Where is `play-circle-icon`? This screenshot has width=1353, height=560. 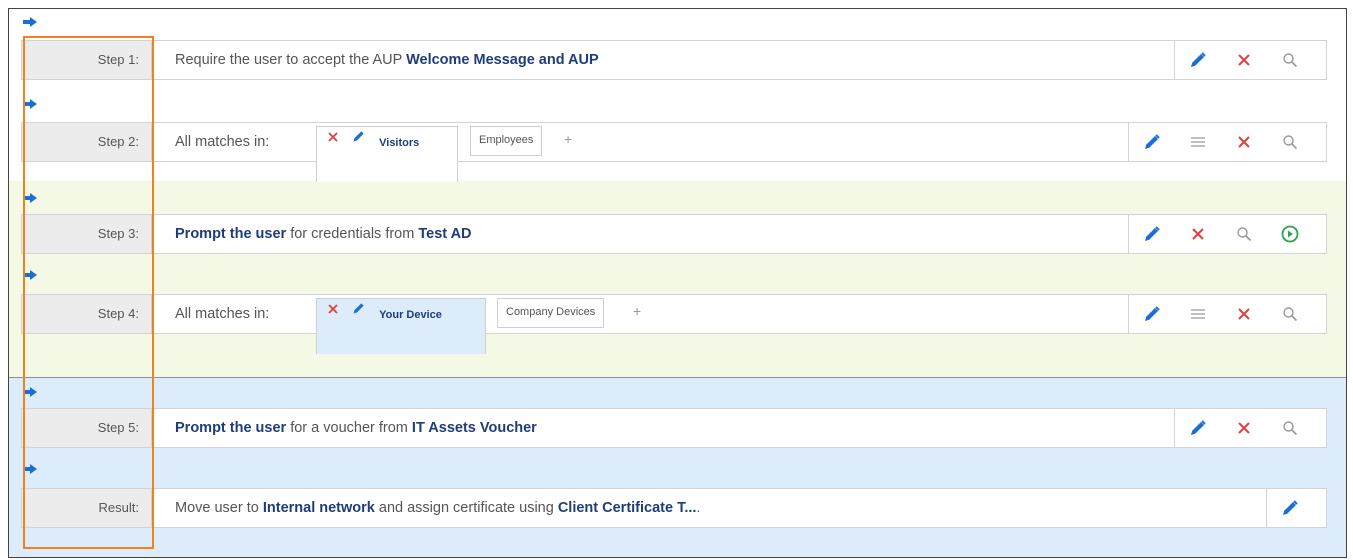 play-circle-icon is located at coordinates (1290, 234).